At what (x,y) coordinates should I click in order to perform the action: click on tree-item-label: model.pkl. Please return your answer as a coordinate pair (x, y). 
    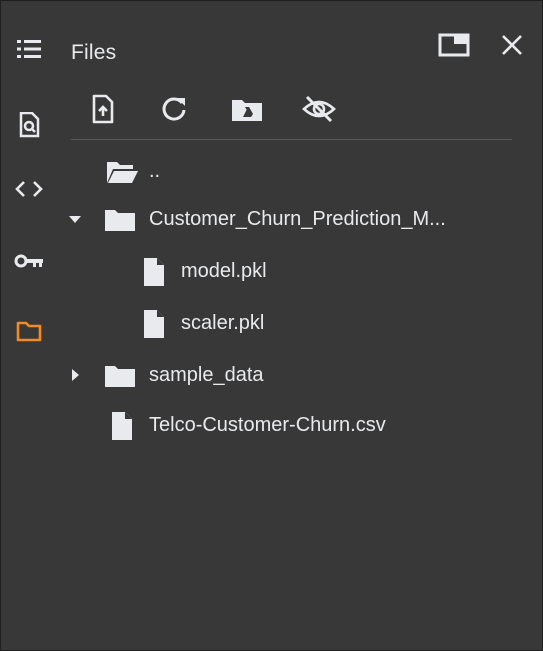
    Looking at the image, I should click on (224, 271).